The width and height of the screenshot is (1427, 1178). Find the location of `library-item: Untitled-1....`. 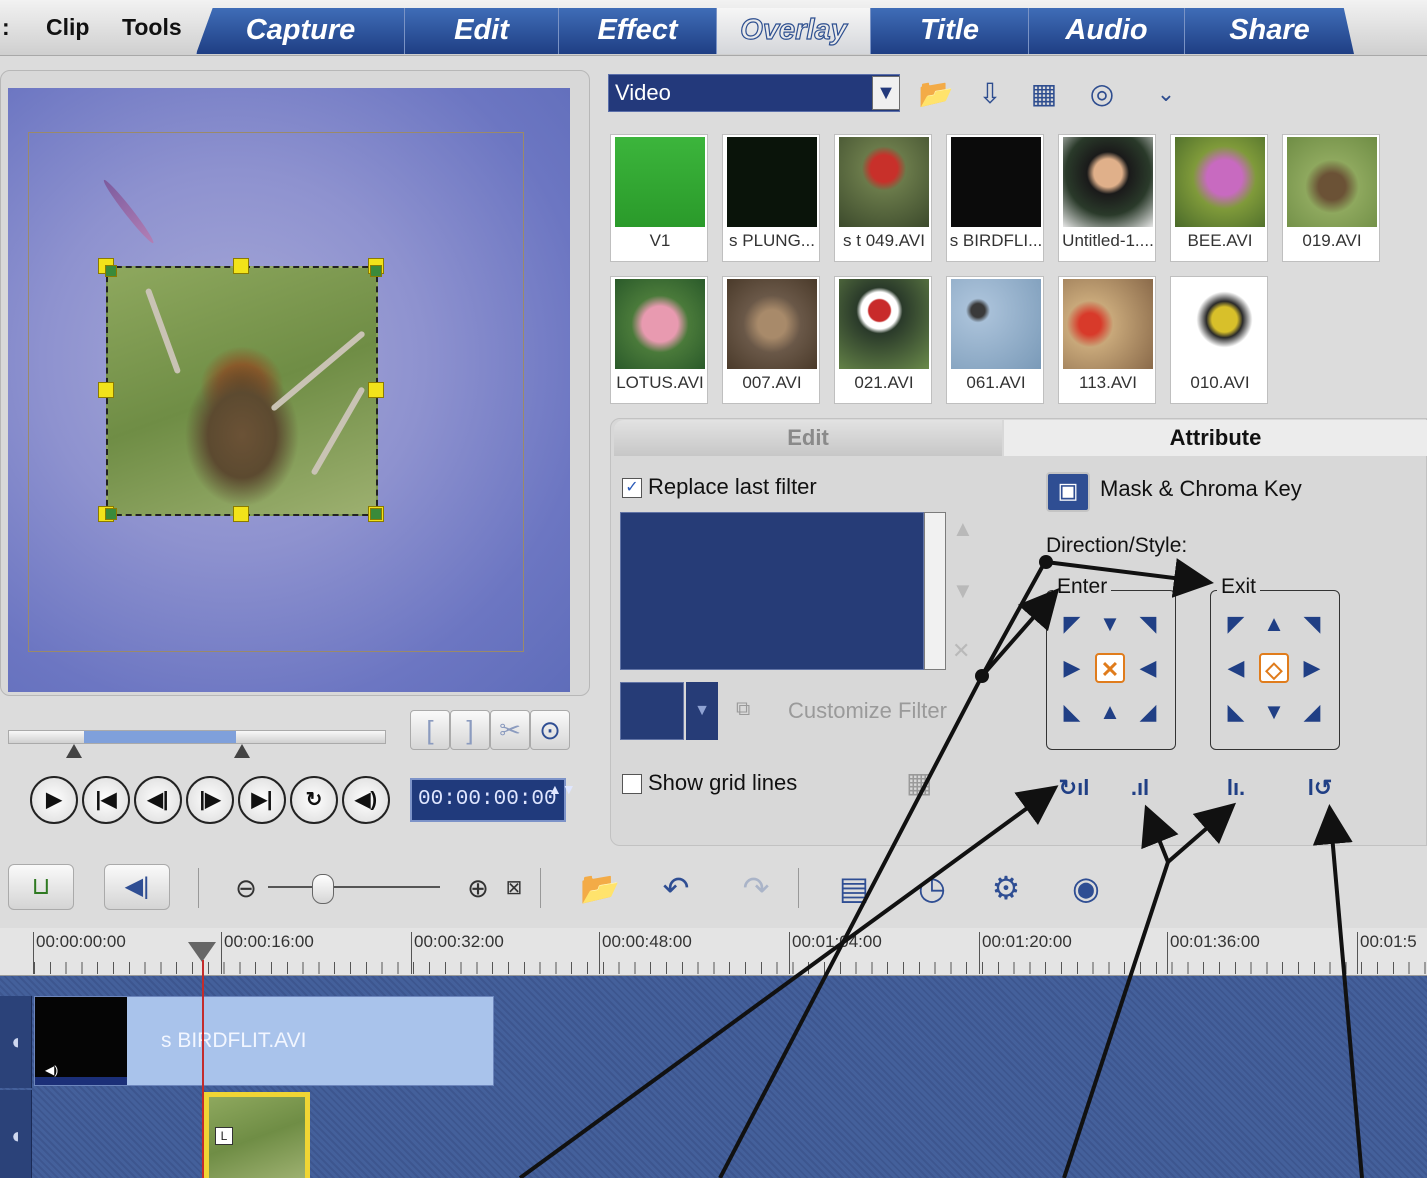

library-item: Untitled-1.... is located at coordinates (1107, 198).